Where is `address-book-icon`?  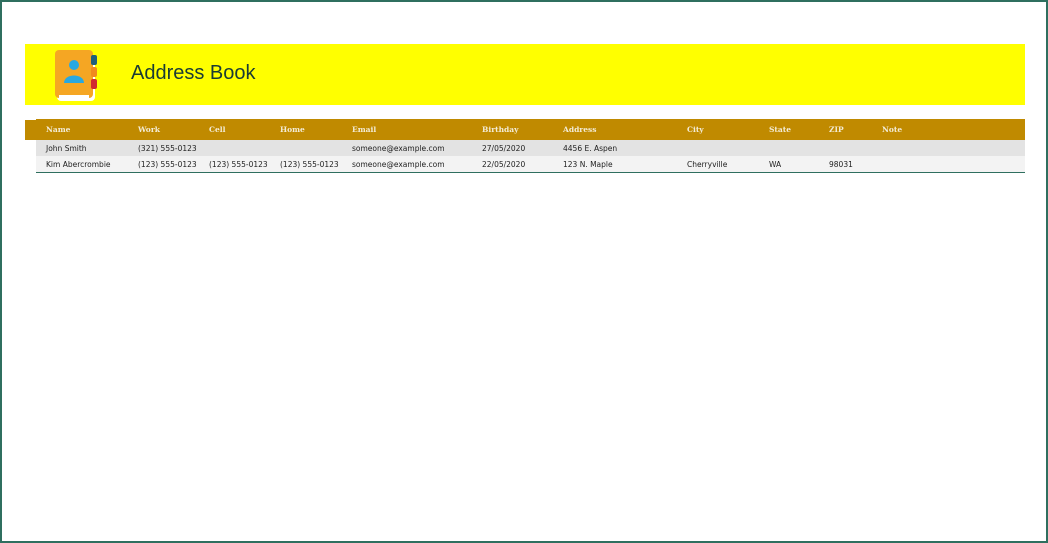
address-book-icon is located at coordinates (76, 75).